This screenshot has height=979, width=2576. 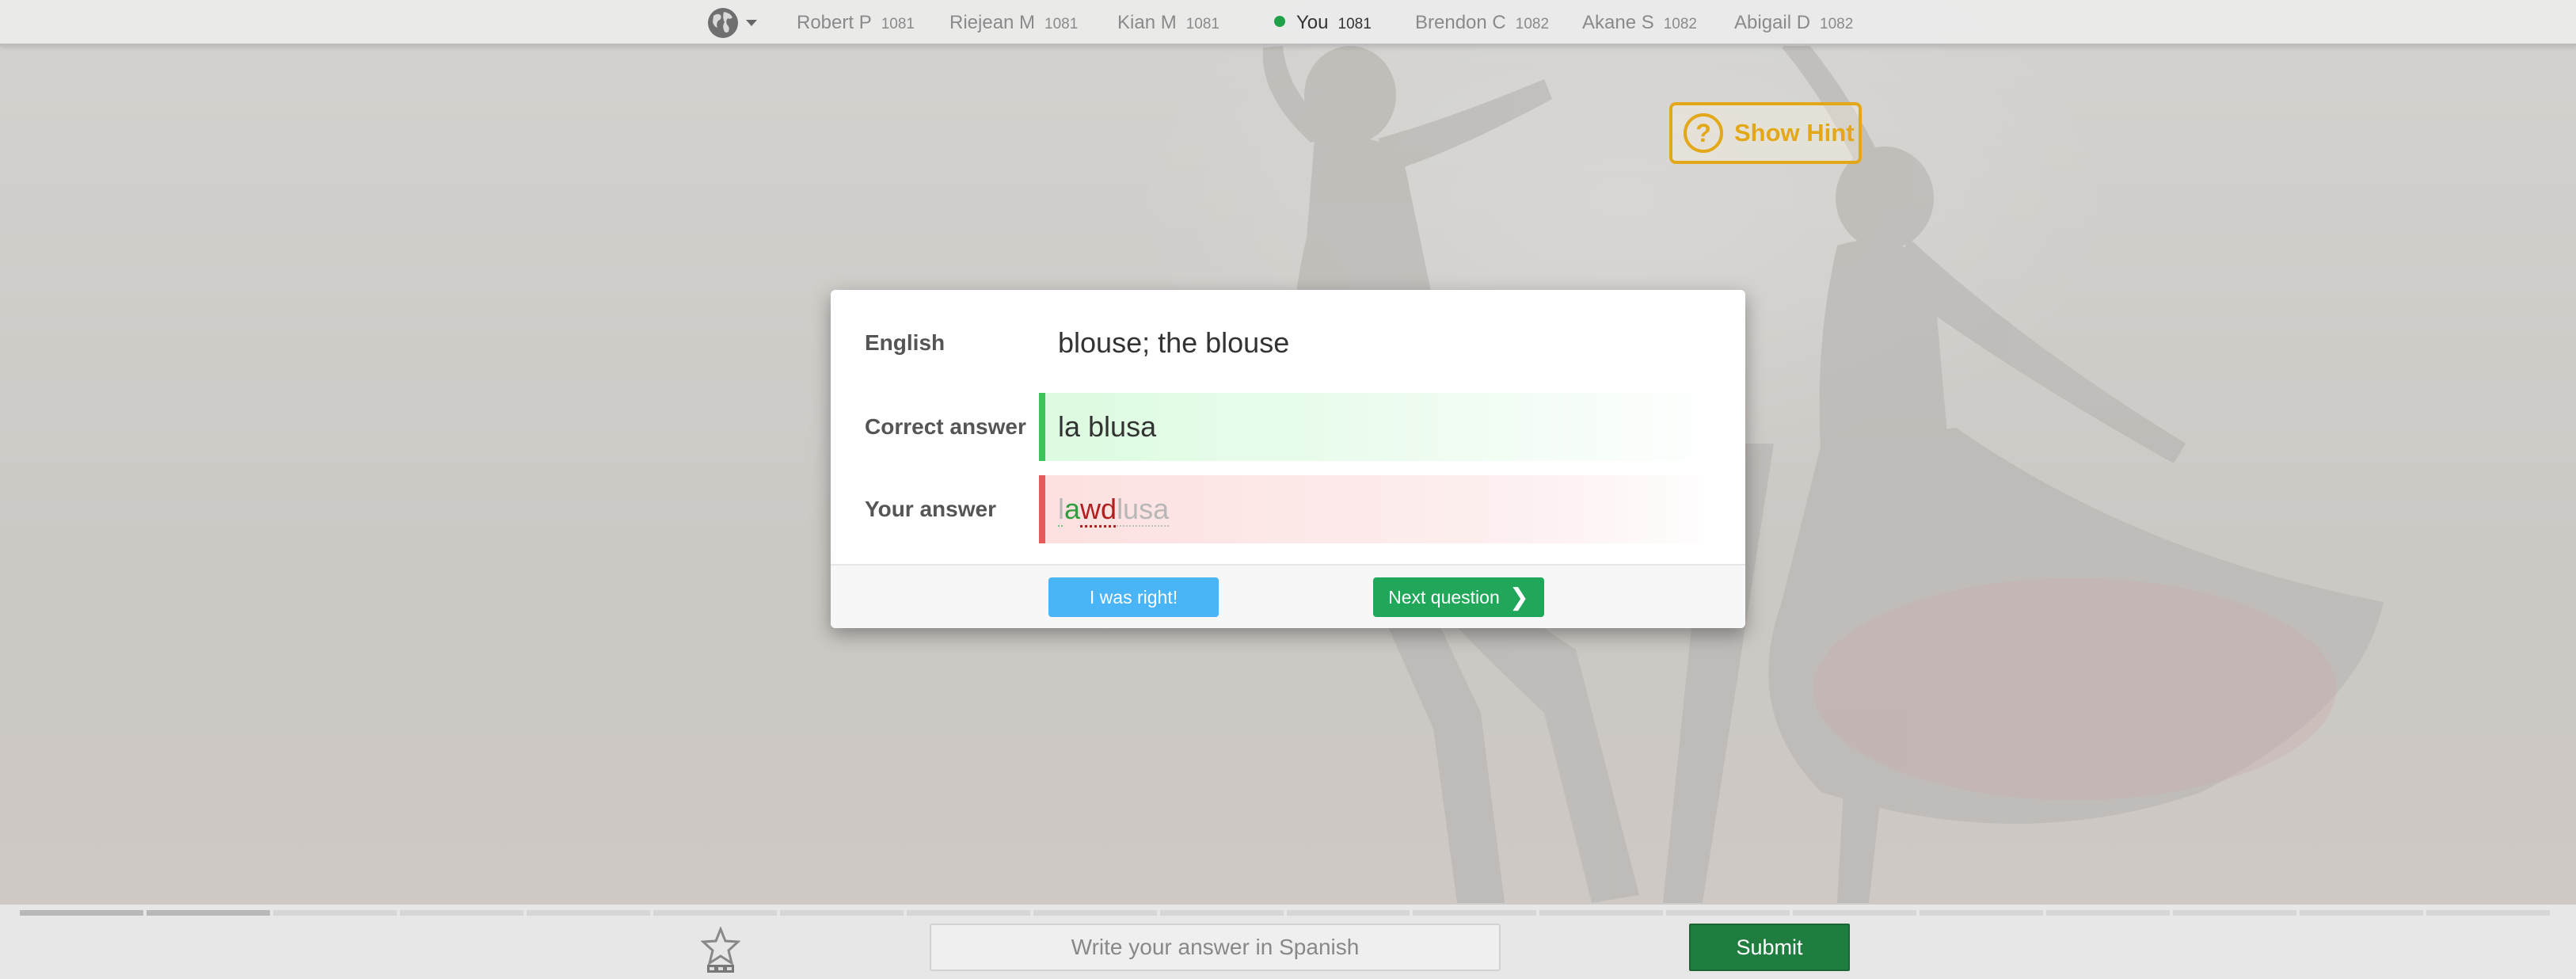 What do you see at coordinates (1519, 598) in the screenshot?
I see `chevron-right-icon: ❯` at bounding box center [1519, 598].